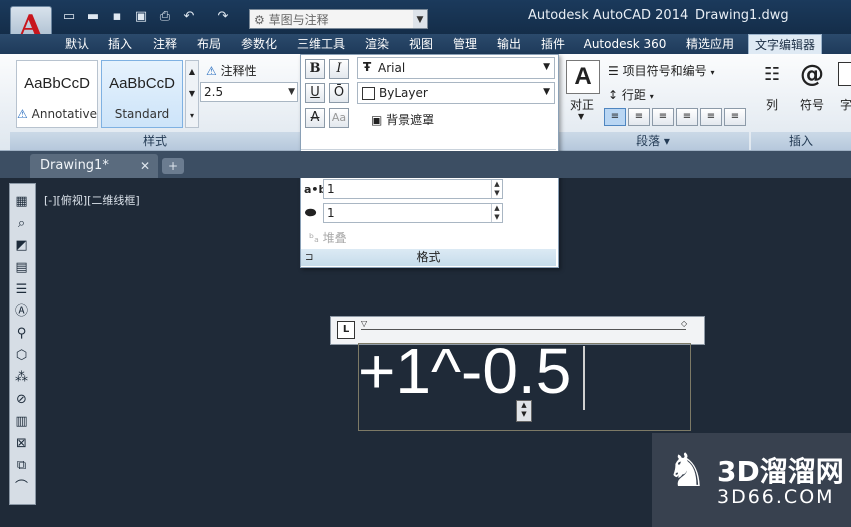  What do you see at coordinates (648, 141) in the screenshot?
I see `paragraph-title-label: 段落` at bounding box center [648, 141].